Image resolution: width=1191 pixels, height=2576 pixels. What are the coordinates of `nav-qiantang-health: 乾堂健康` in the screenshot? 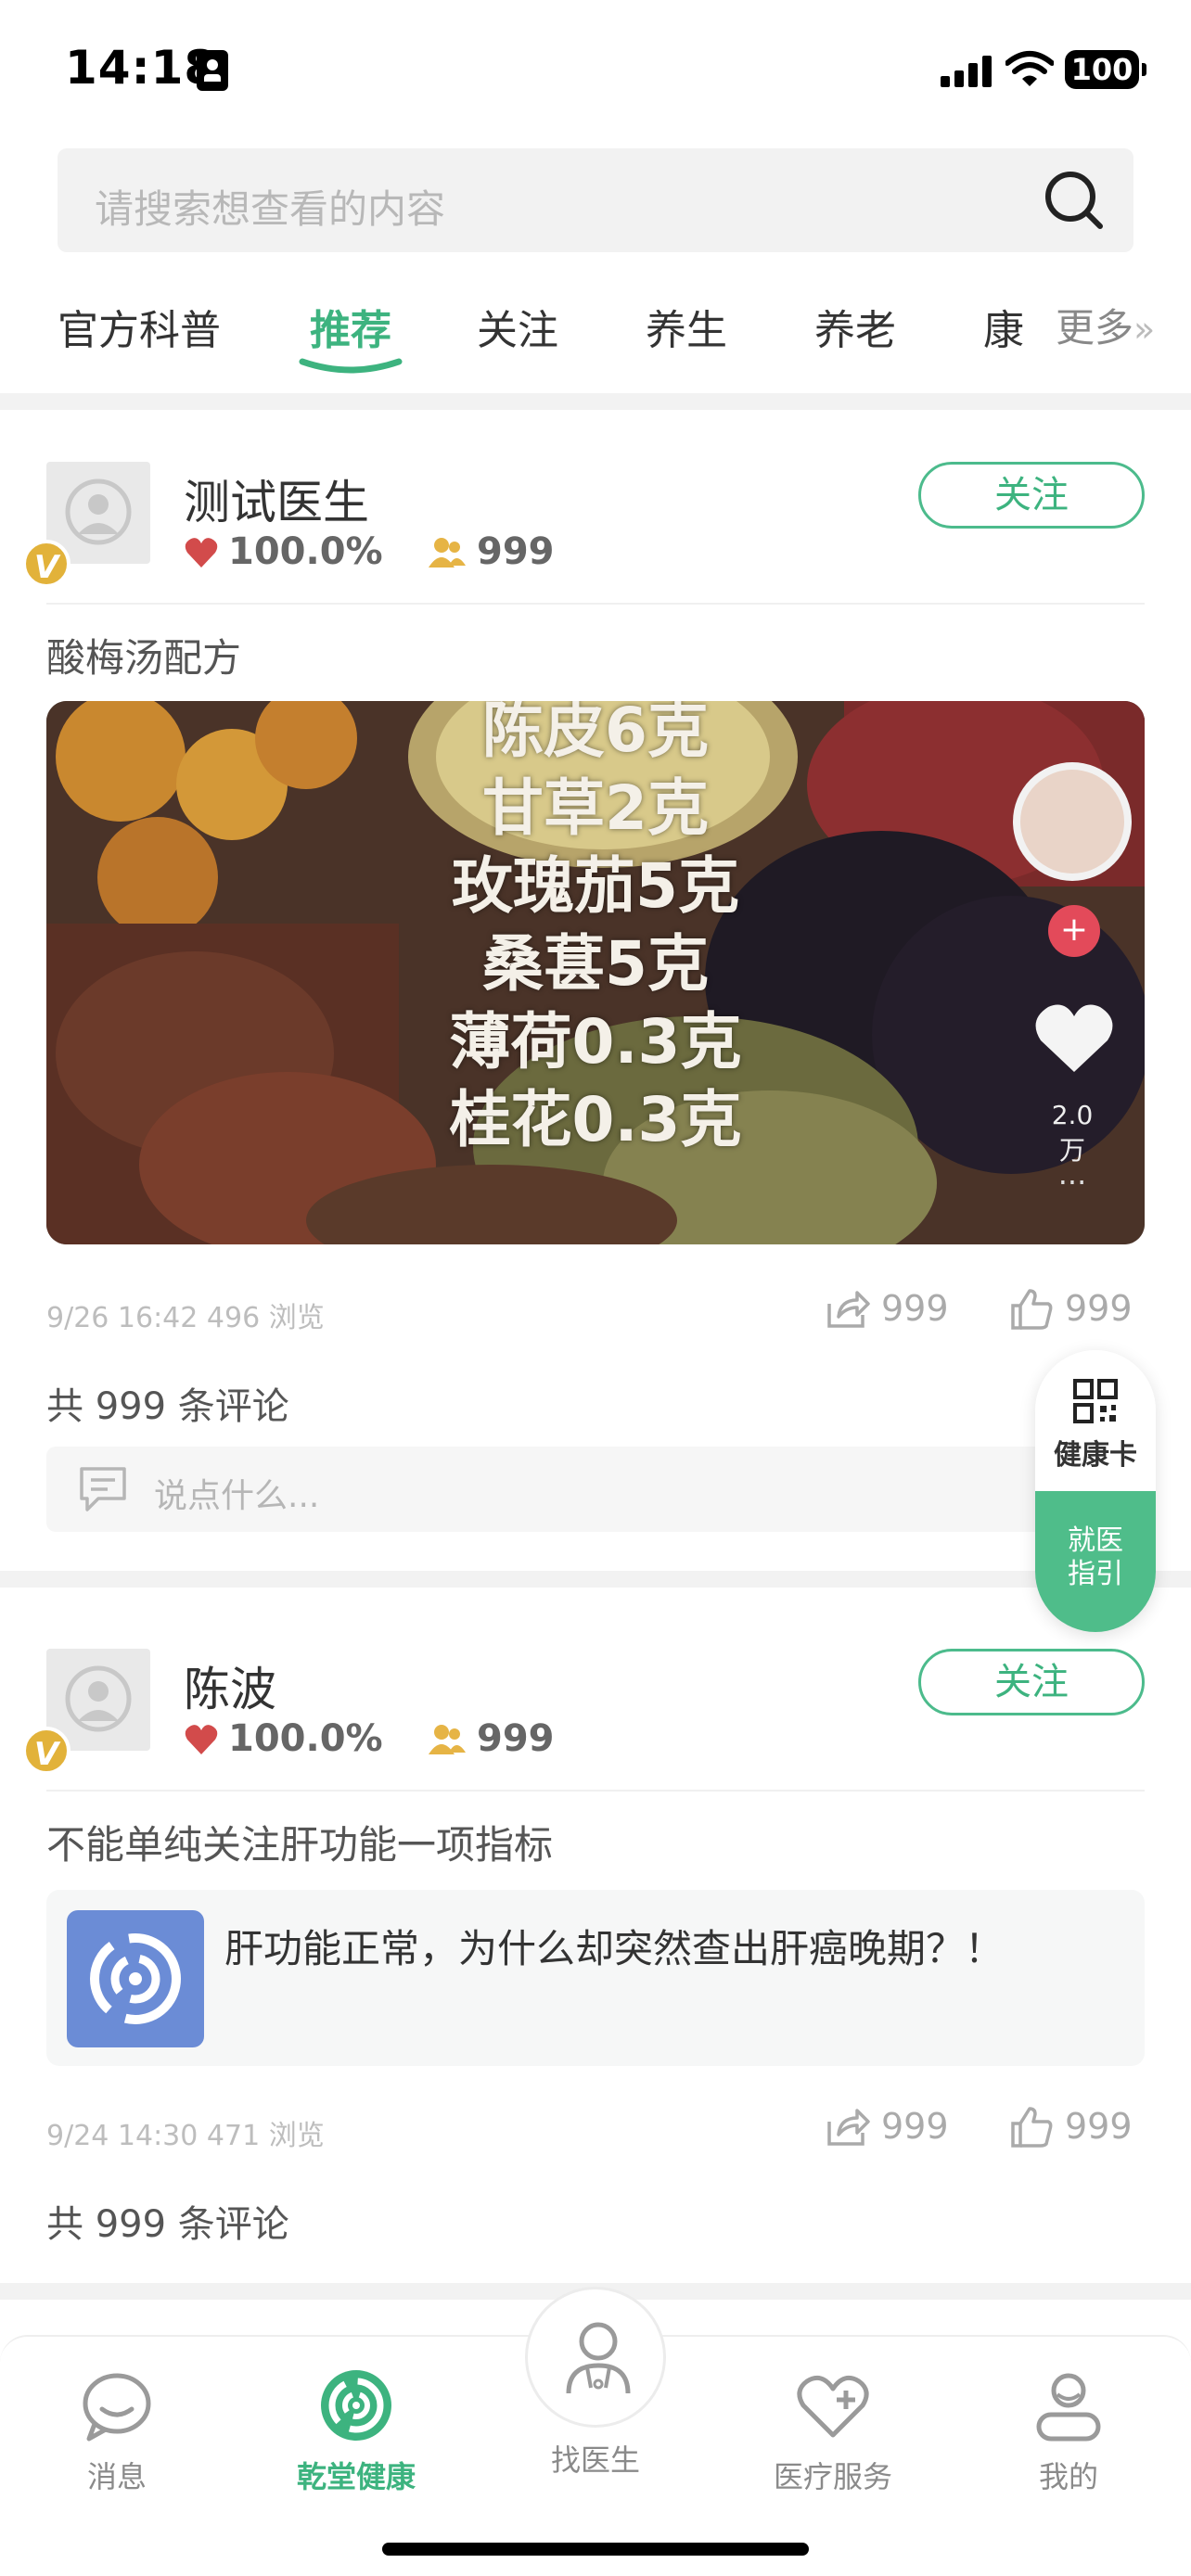 It's located at (356, 2425).